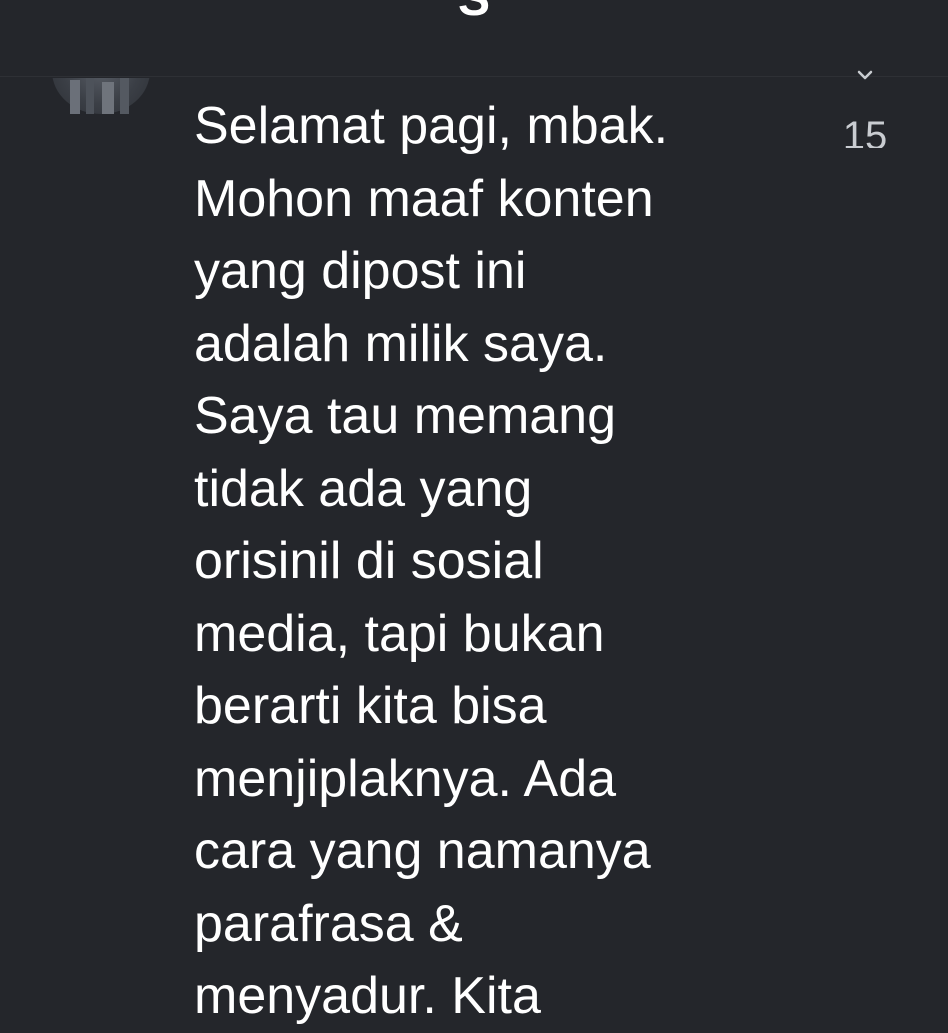 The image size is (948, 1033). What do you see at coordinates (865, 75) in the screenshot?
I see `chevron-down-icon` at bounding box center [865, 75].